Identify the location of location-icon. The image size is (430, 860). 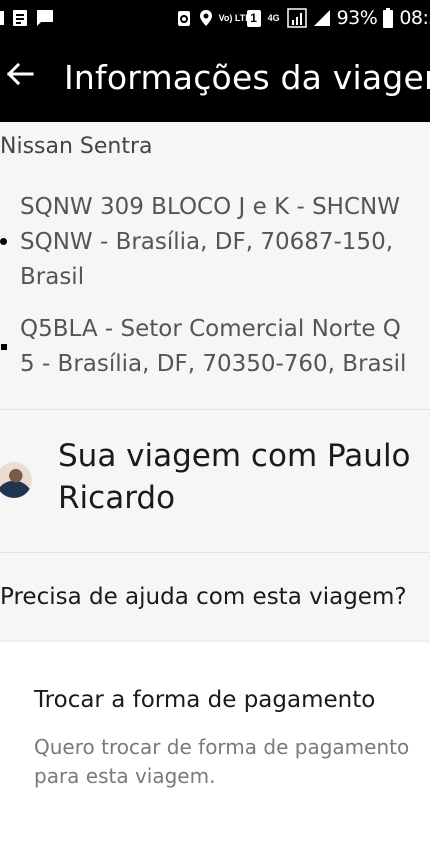
(206, 18).